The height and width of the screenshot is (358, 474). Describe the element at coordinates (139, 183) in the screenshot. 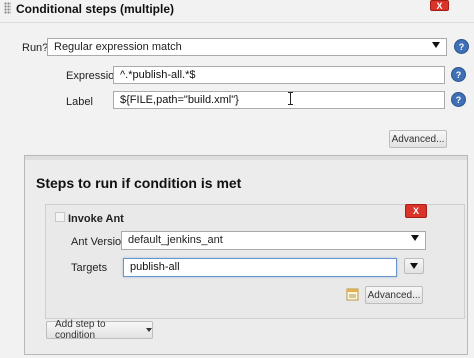

I see `steps-title: Steps to run if condition is met` at that location.